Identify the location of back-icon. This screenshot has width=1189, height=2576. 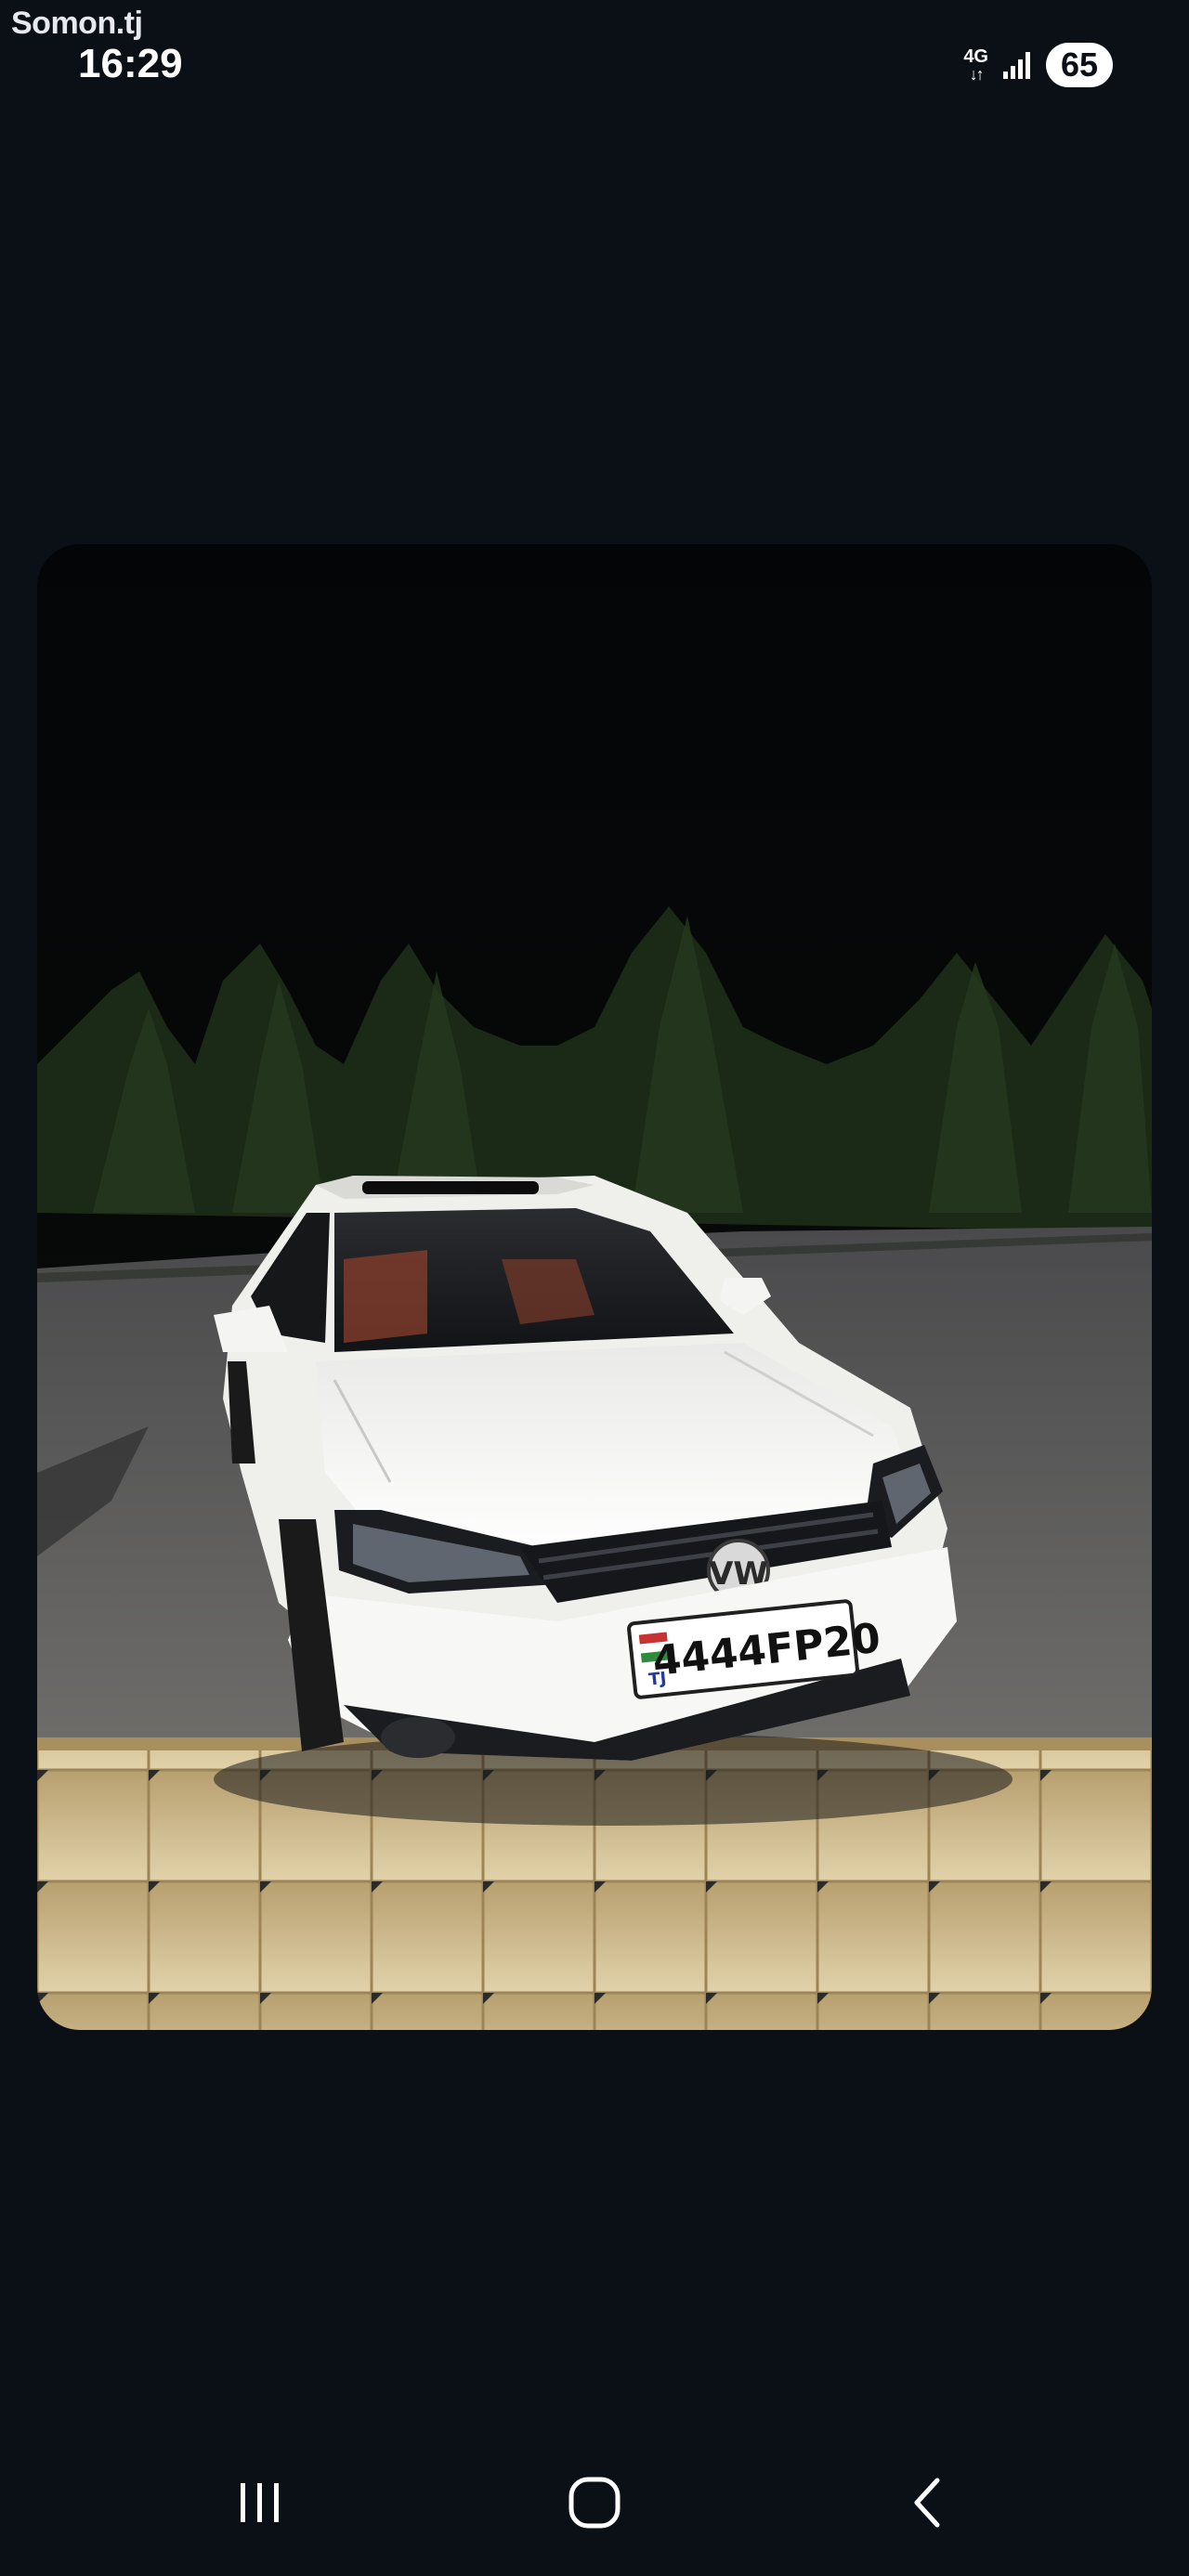
(927, 2503).